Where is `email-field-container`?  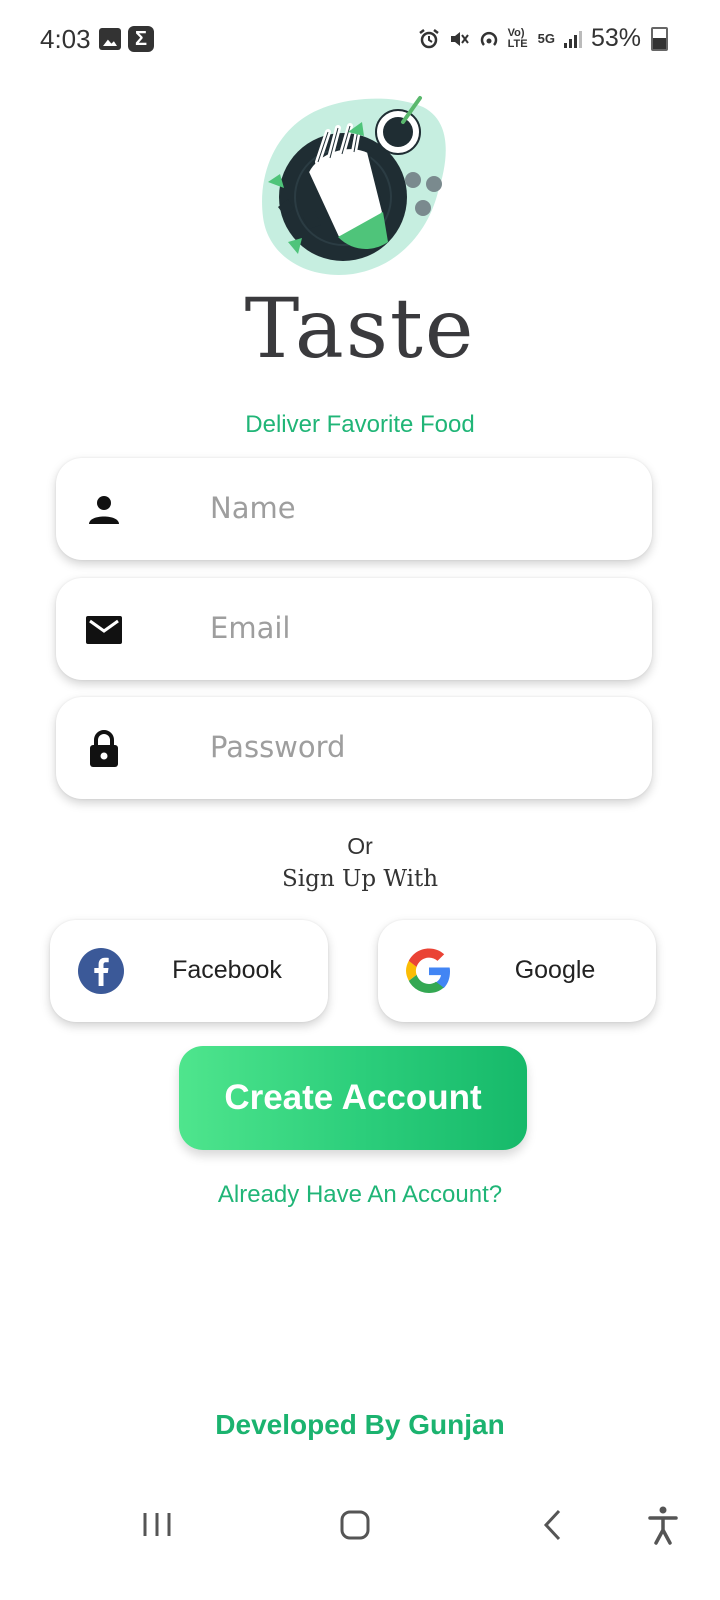 email-field-container is located at coordinates (354, 629).